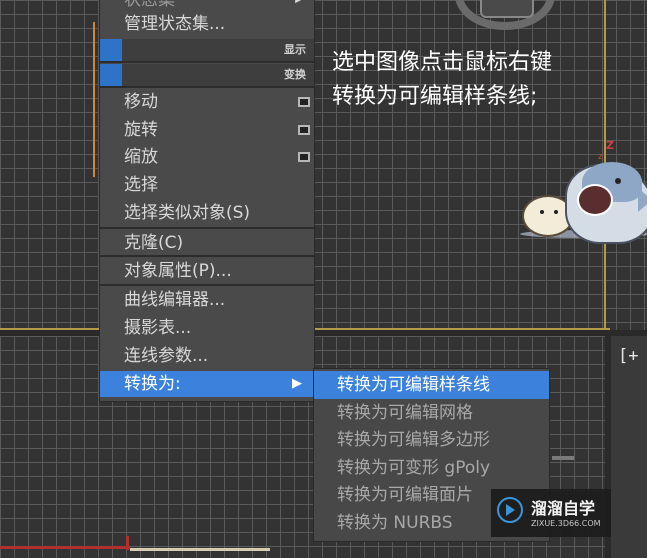 This screenshot has width=647, height=558. I want to click on menu-item-move: 移动, so click(207, 102).